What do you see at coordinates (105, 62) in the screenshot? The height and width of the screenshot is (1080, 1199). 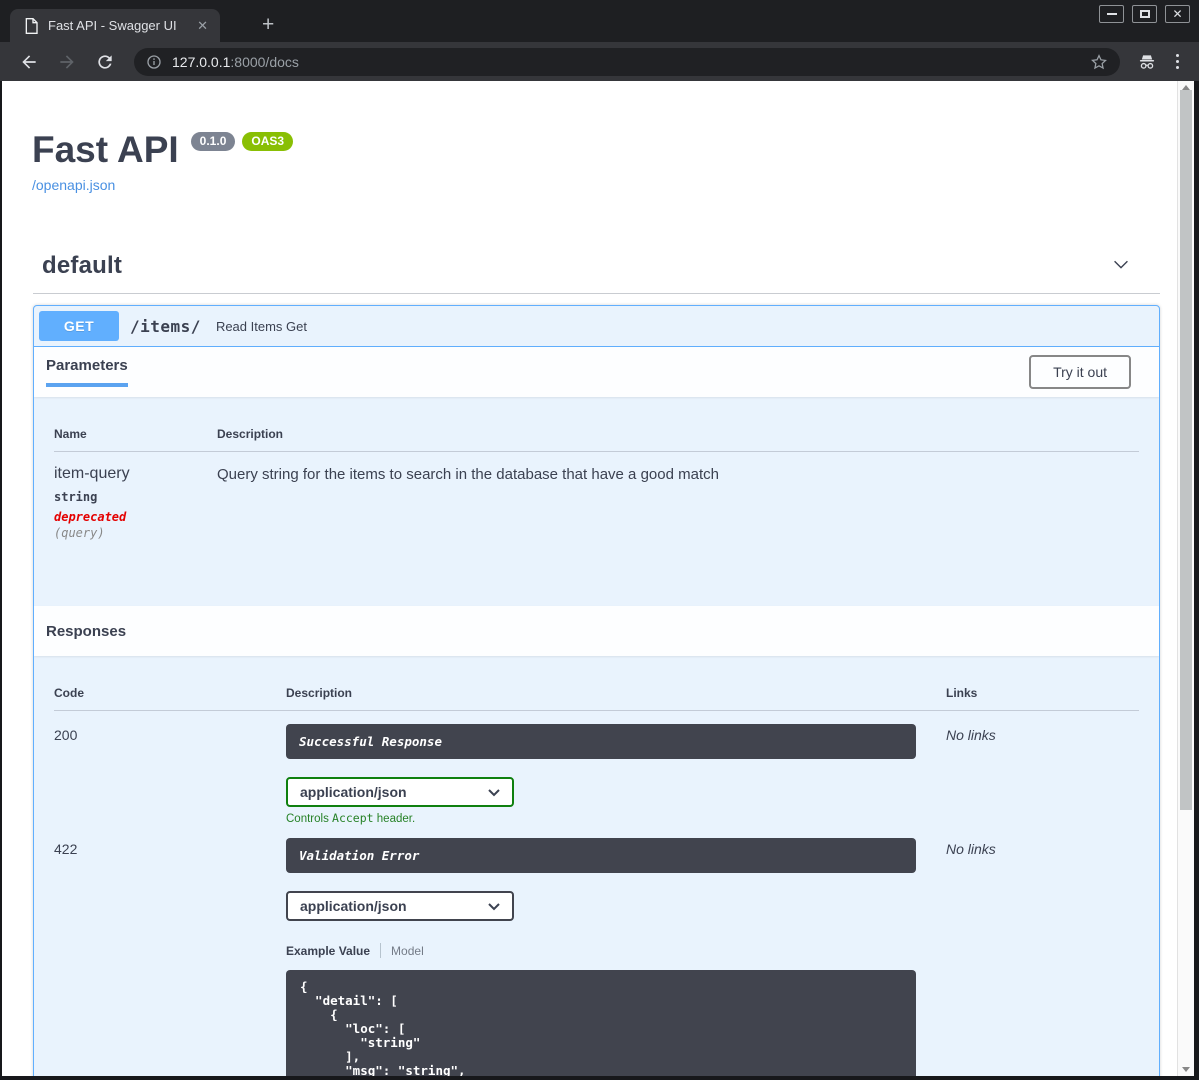 I see `reload-button` at bounding box center [105, 62].